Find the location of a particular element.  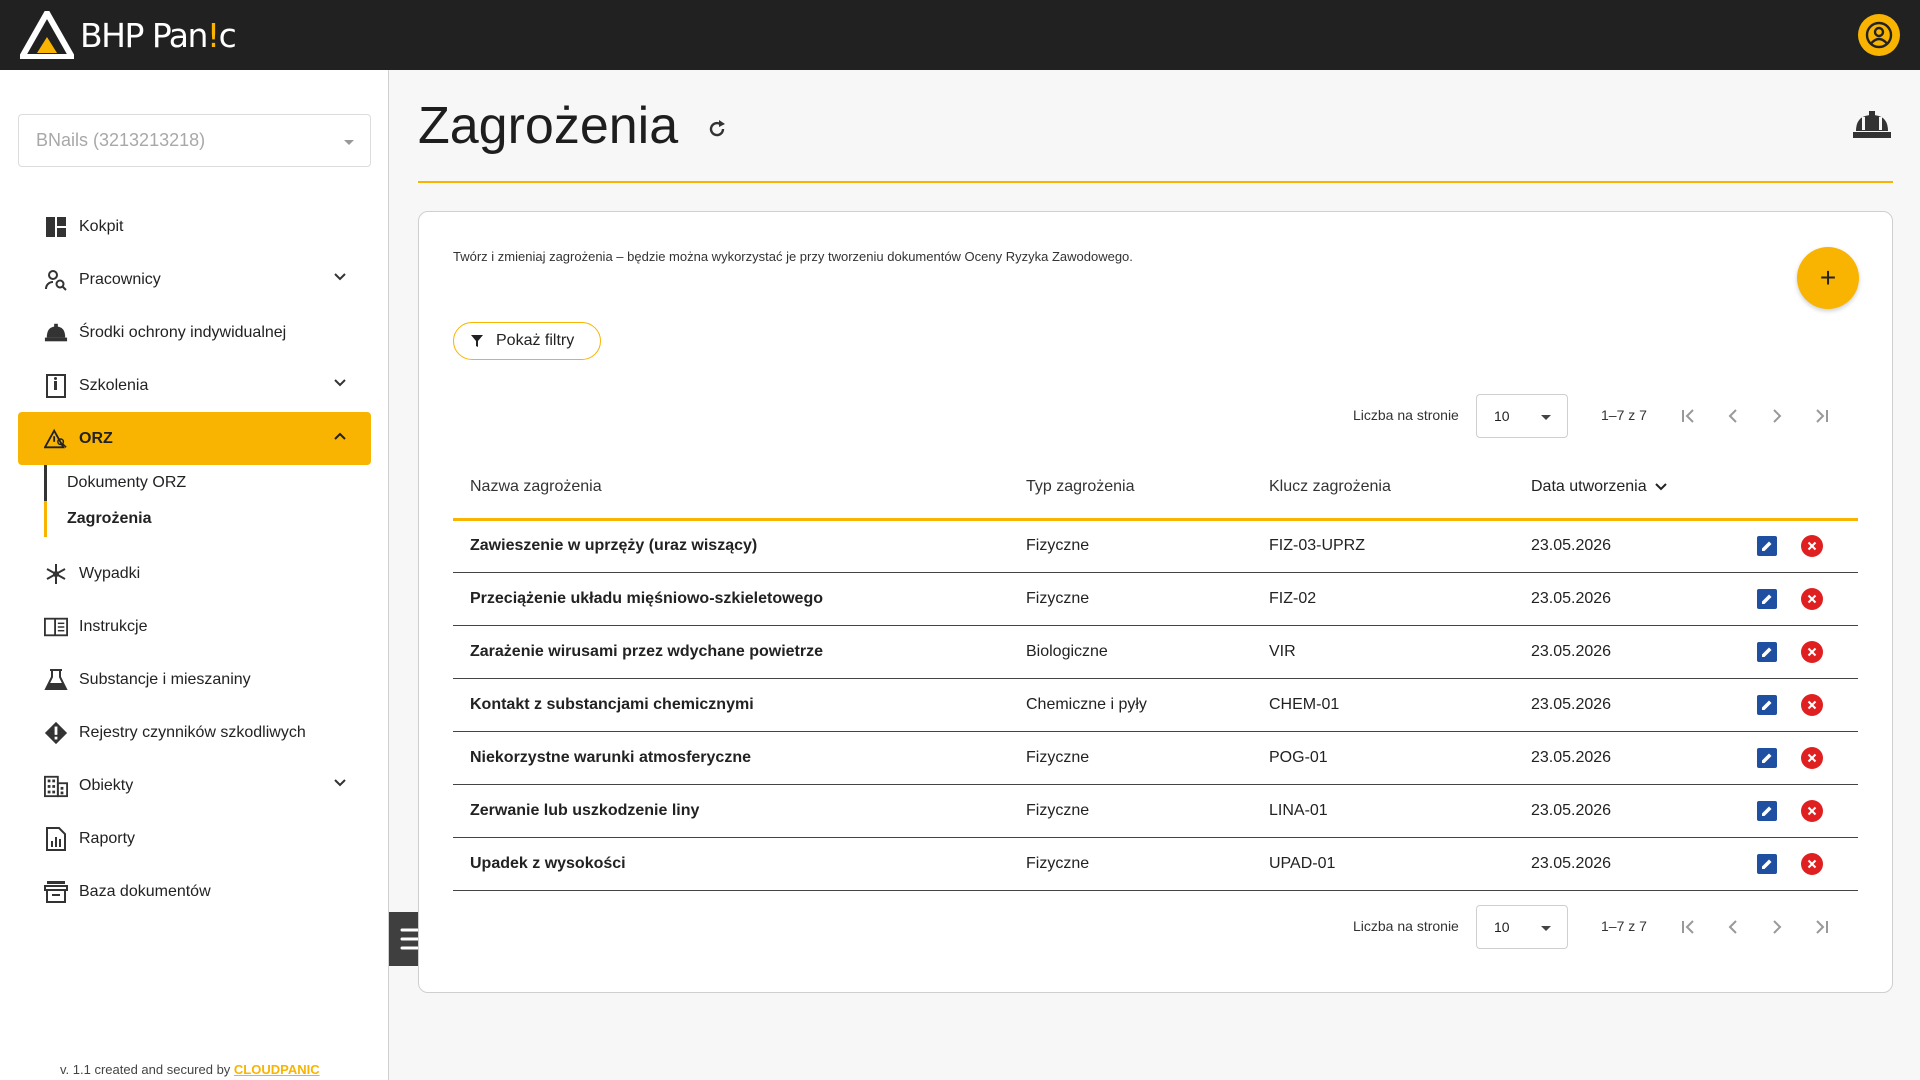

column-header-name: Nazwa zagrożenia is located at coordinates (731, 489).